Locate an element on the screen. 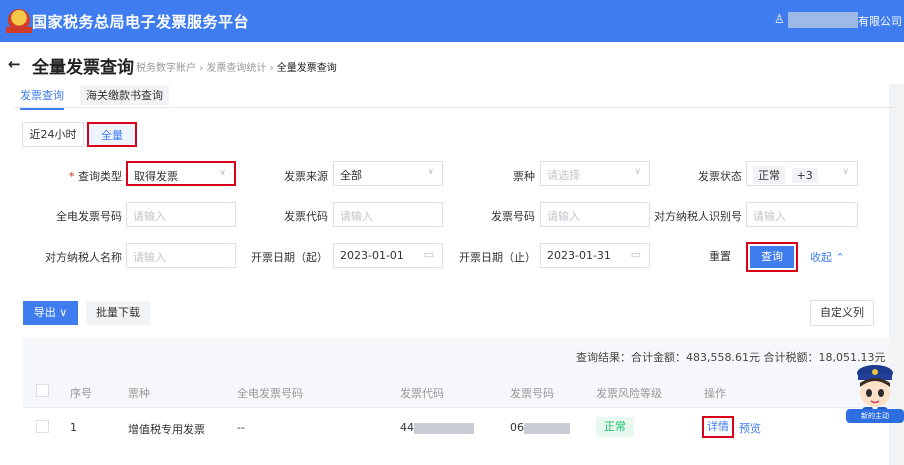 The width and height of the screenshot is (904, 465). col-header-risk-level: 发票风险等级 is located at coordinates (629, 393).